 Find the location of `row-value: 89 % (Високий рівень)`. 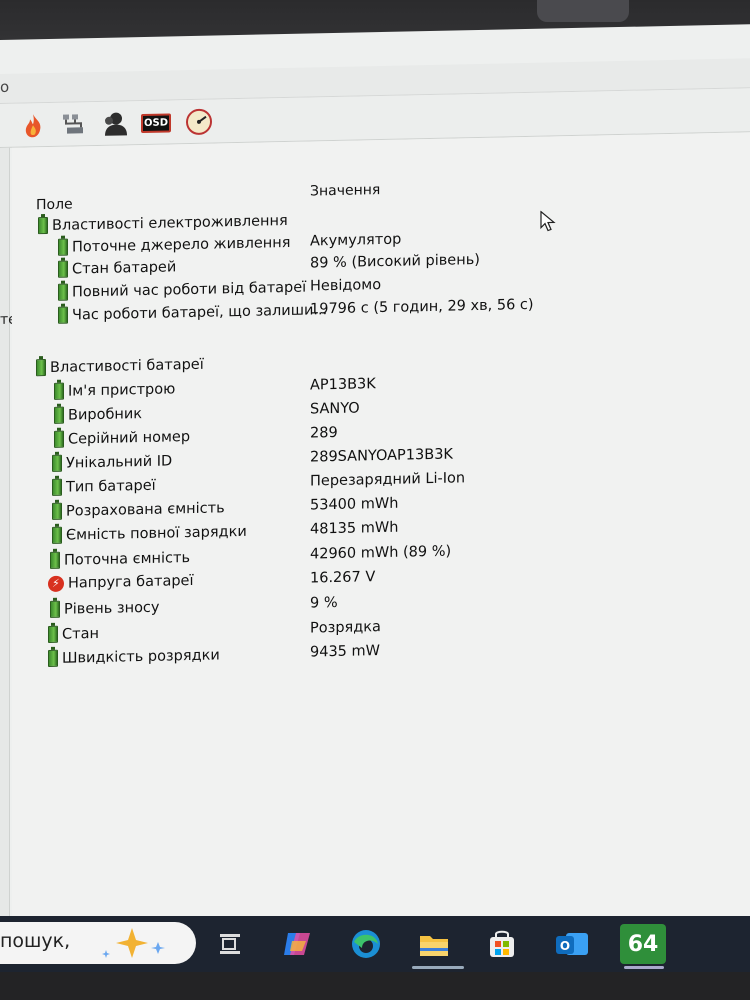

row-value: 89 % (Високий рівень) is located at coordinates (395, 261).